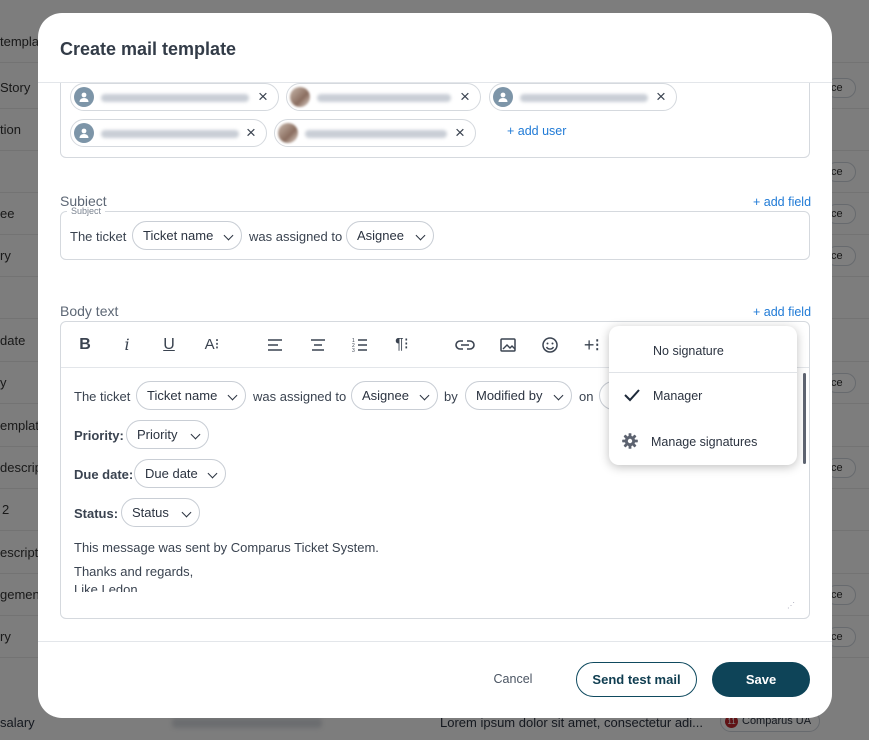 This screenshot has width=869, height=740. I want to click on insert-icon: +⁝, so click(592, 345).